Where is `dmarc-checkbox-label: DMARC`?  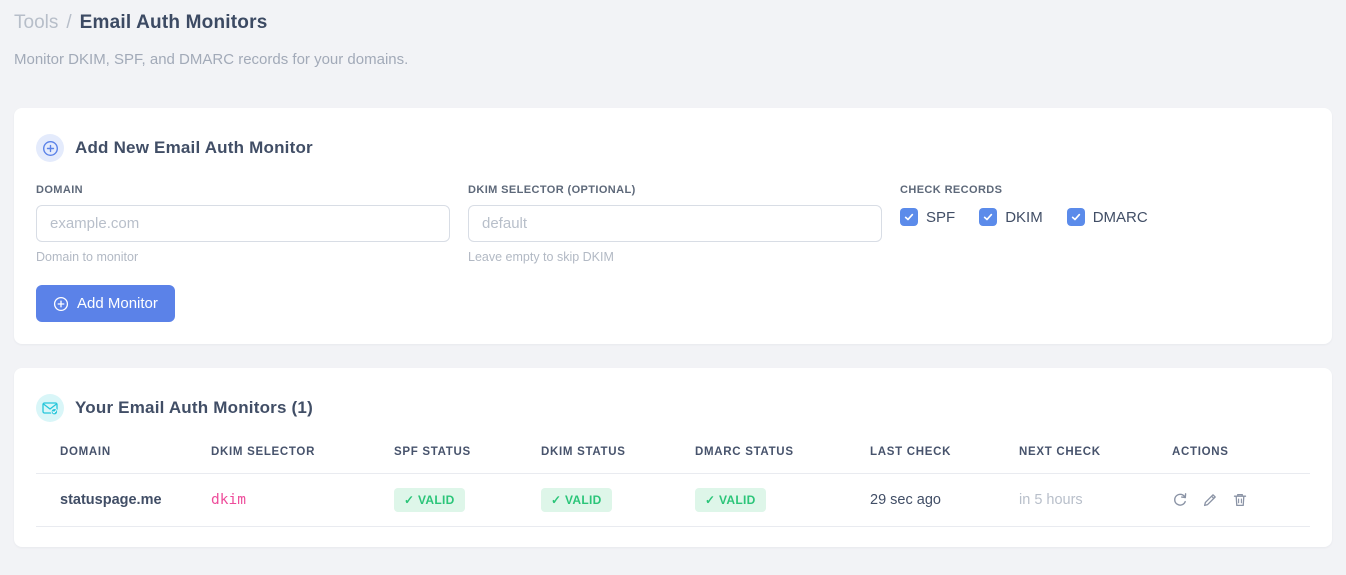 dmarc-checkbox-label: DMARC is located at coordinates (1120, 217).